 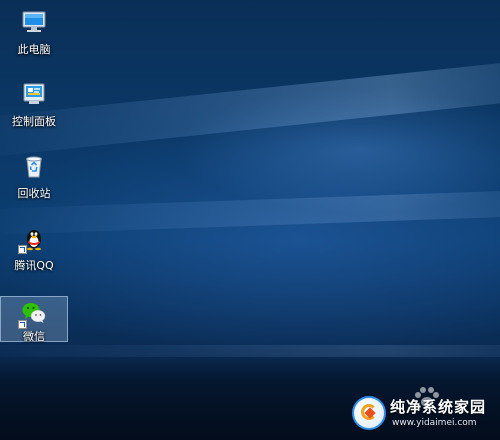 What do you see at coordinates (34, 183) in the screenshot?
I see `desktop-icon-recycle-bin: 回收站` at bounding box center [34, 183].